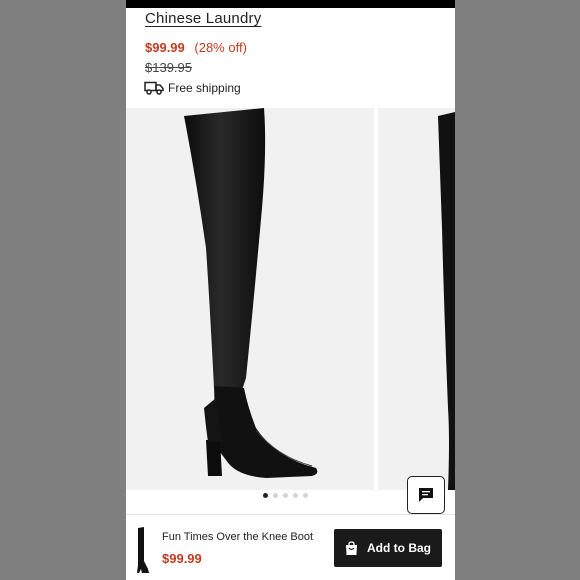 Image resolution: width=580 pixels, height=580 pixels. I want to click on price-row: $99.99 (28% off), so click(196, 47).